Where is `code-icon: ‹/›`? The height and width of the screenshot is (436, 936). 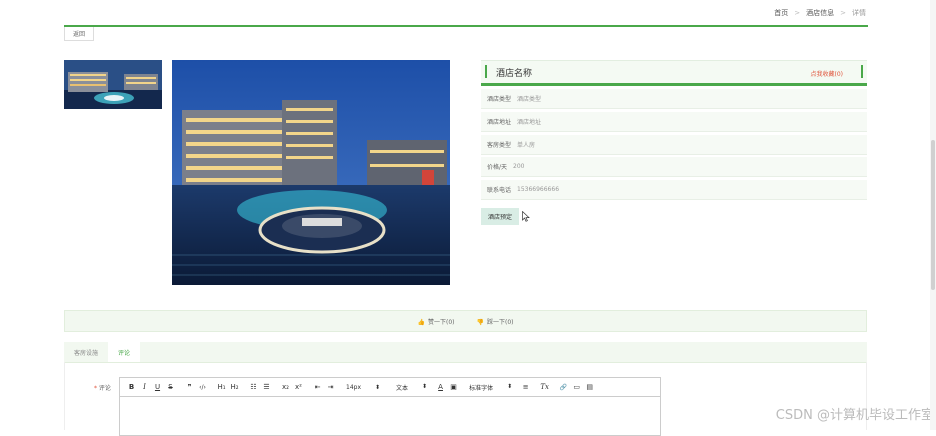 code-icon: ‹/› is located at coordinates (202, 387).